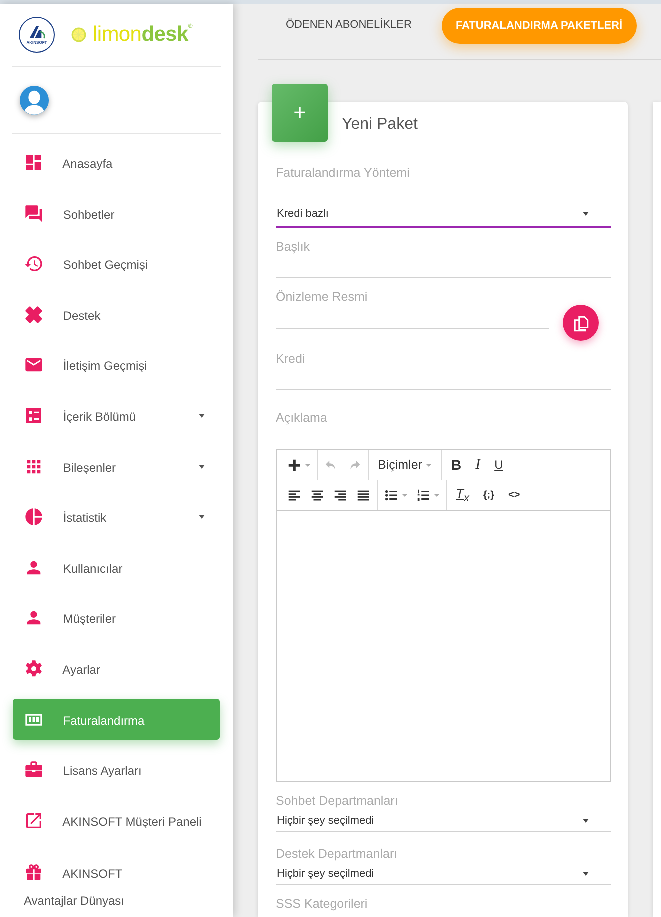 The height and width of the screenshot is (917, 661). What do you see at coordinates (116, 162) in the screenshot?
I see `sidebar-item: Anasayfa` at bounding box center [116, 162].